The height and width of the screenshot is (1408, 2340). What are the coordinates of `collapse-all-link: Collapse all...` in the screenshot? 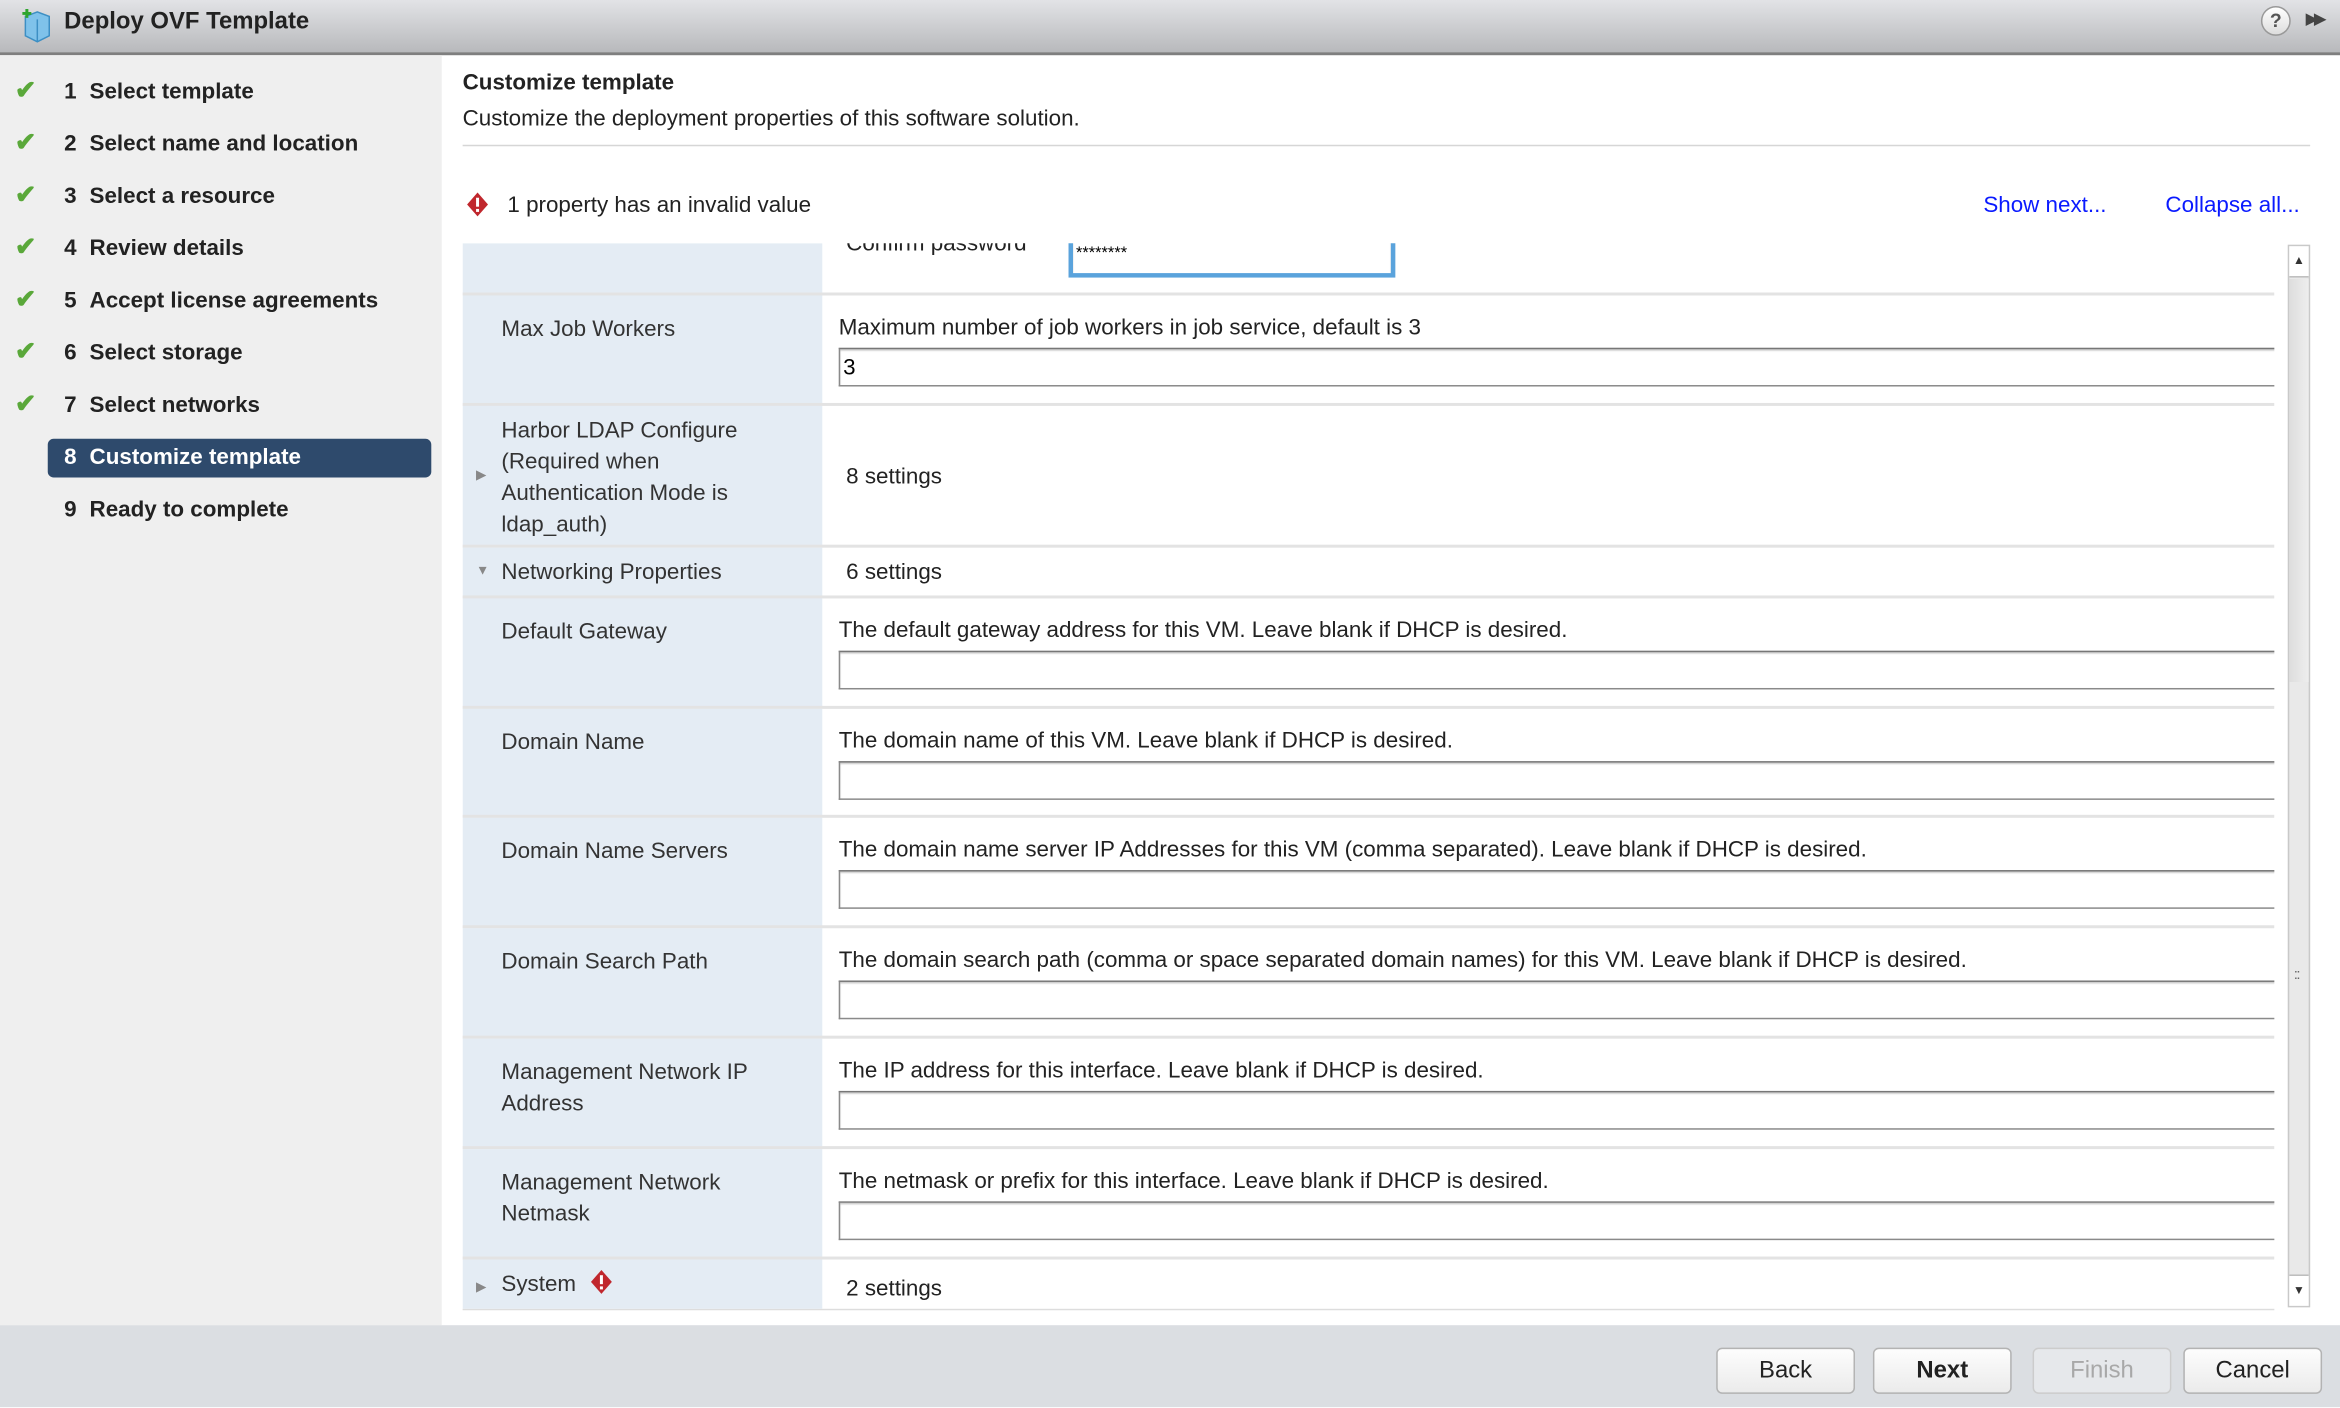 It's located at (2232, 205).